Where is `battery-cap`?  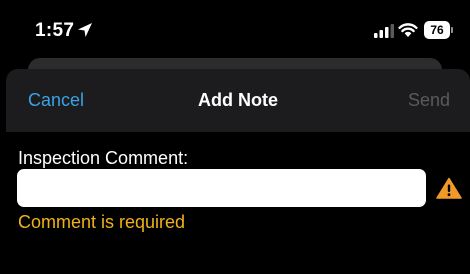
battery-cap is located at coordinates (452, 30).